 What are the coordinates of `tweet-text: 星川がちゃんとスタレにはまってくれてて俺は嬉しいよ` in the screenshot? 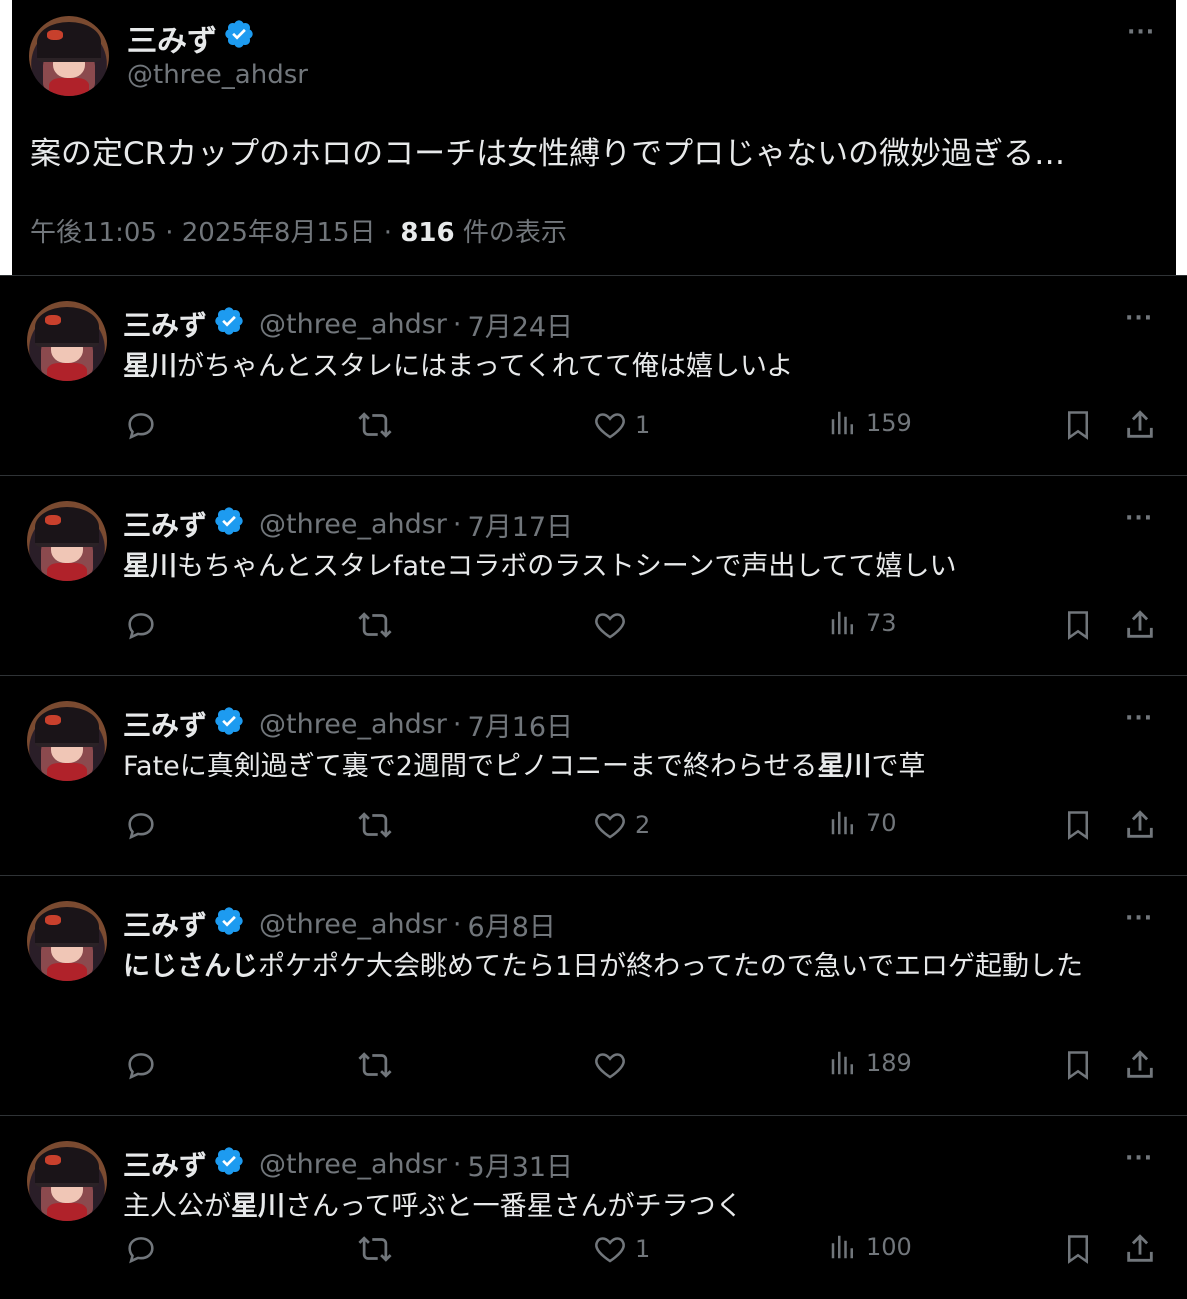 It's located at (638, 366).